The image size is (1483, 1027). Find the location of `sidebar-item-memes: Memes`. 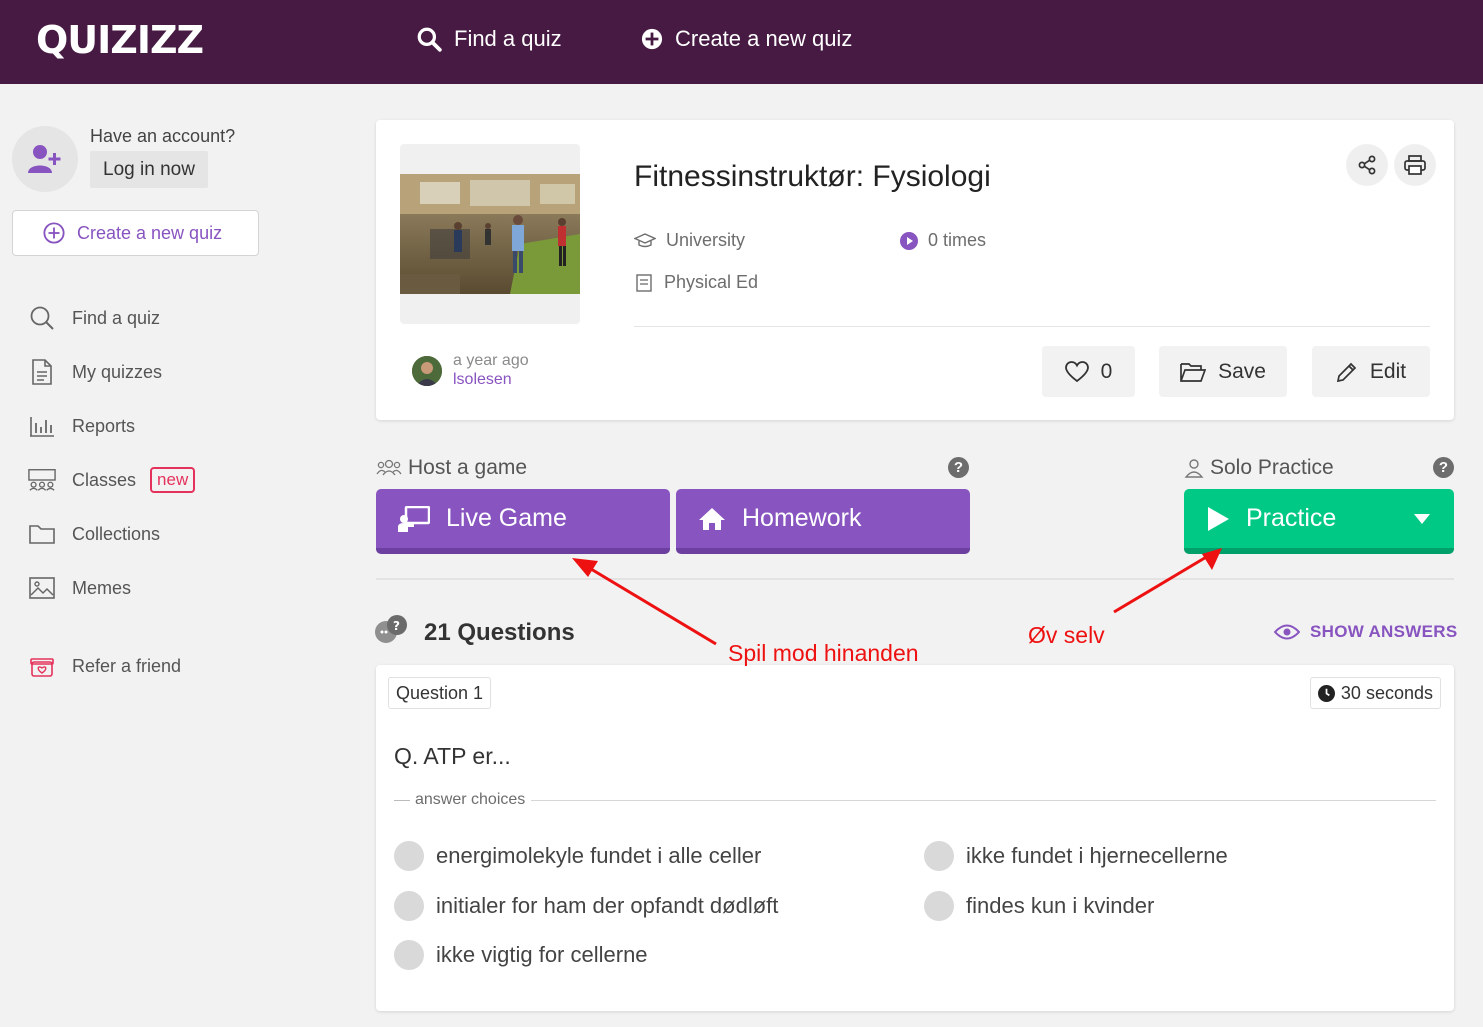

sidebar-item-memes: Memes is located at coordinates (79, 588).